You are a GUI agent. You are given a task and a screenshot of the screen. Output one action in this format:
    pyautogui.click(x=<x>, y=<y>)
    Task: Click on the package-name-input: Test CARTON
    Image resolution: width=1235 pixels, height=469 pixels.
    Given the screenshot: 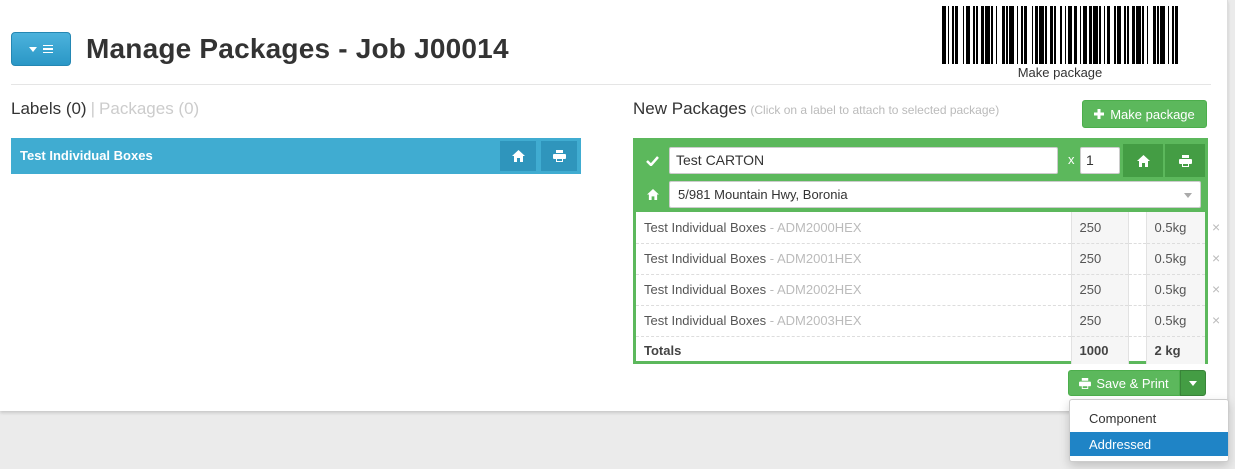 What is the action you would take?
    pyautogui.click(x=863, y=160)
    